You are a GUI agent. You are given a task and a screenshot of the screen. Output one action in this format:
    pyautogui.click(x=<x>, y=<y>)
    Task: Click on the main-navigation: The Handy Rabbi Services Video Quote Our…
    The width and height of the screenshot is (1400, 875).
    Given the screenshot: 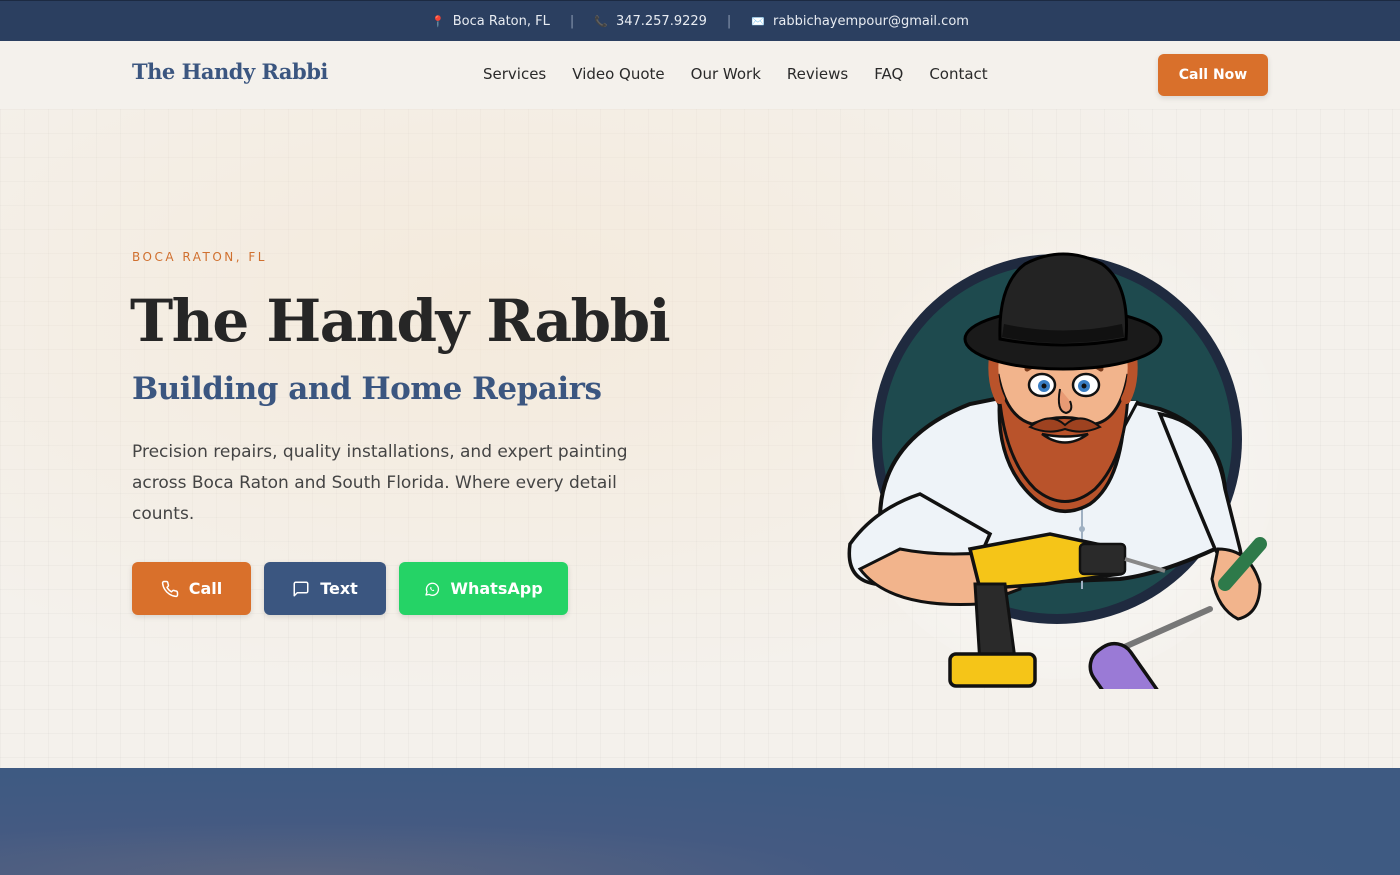 What is the action you would take?
    pyautogui.click(x=700, y=75)
    